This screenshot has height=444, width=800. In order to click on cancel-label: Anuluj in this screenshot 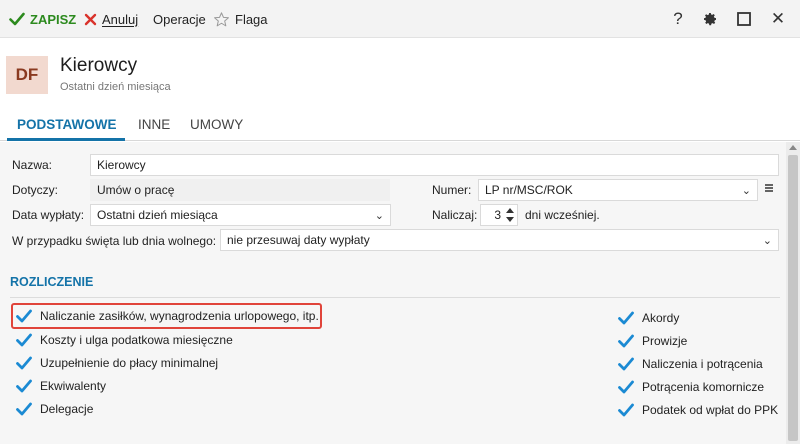, I will do `click(120, 19)`.